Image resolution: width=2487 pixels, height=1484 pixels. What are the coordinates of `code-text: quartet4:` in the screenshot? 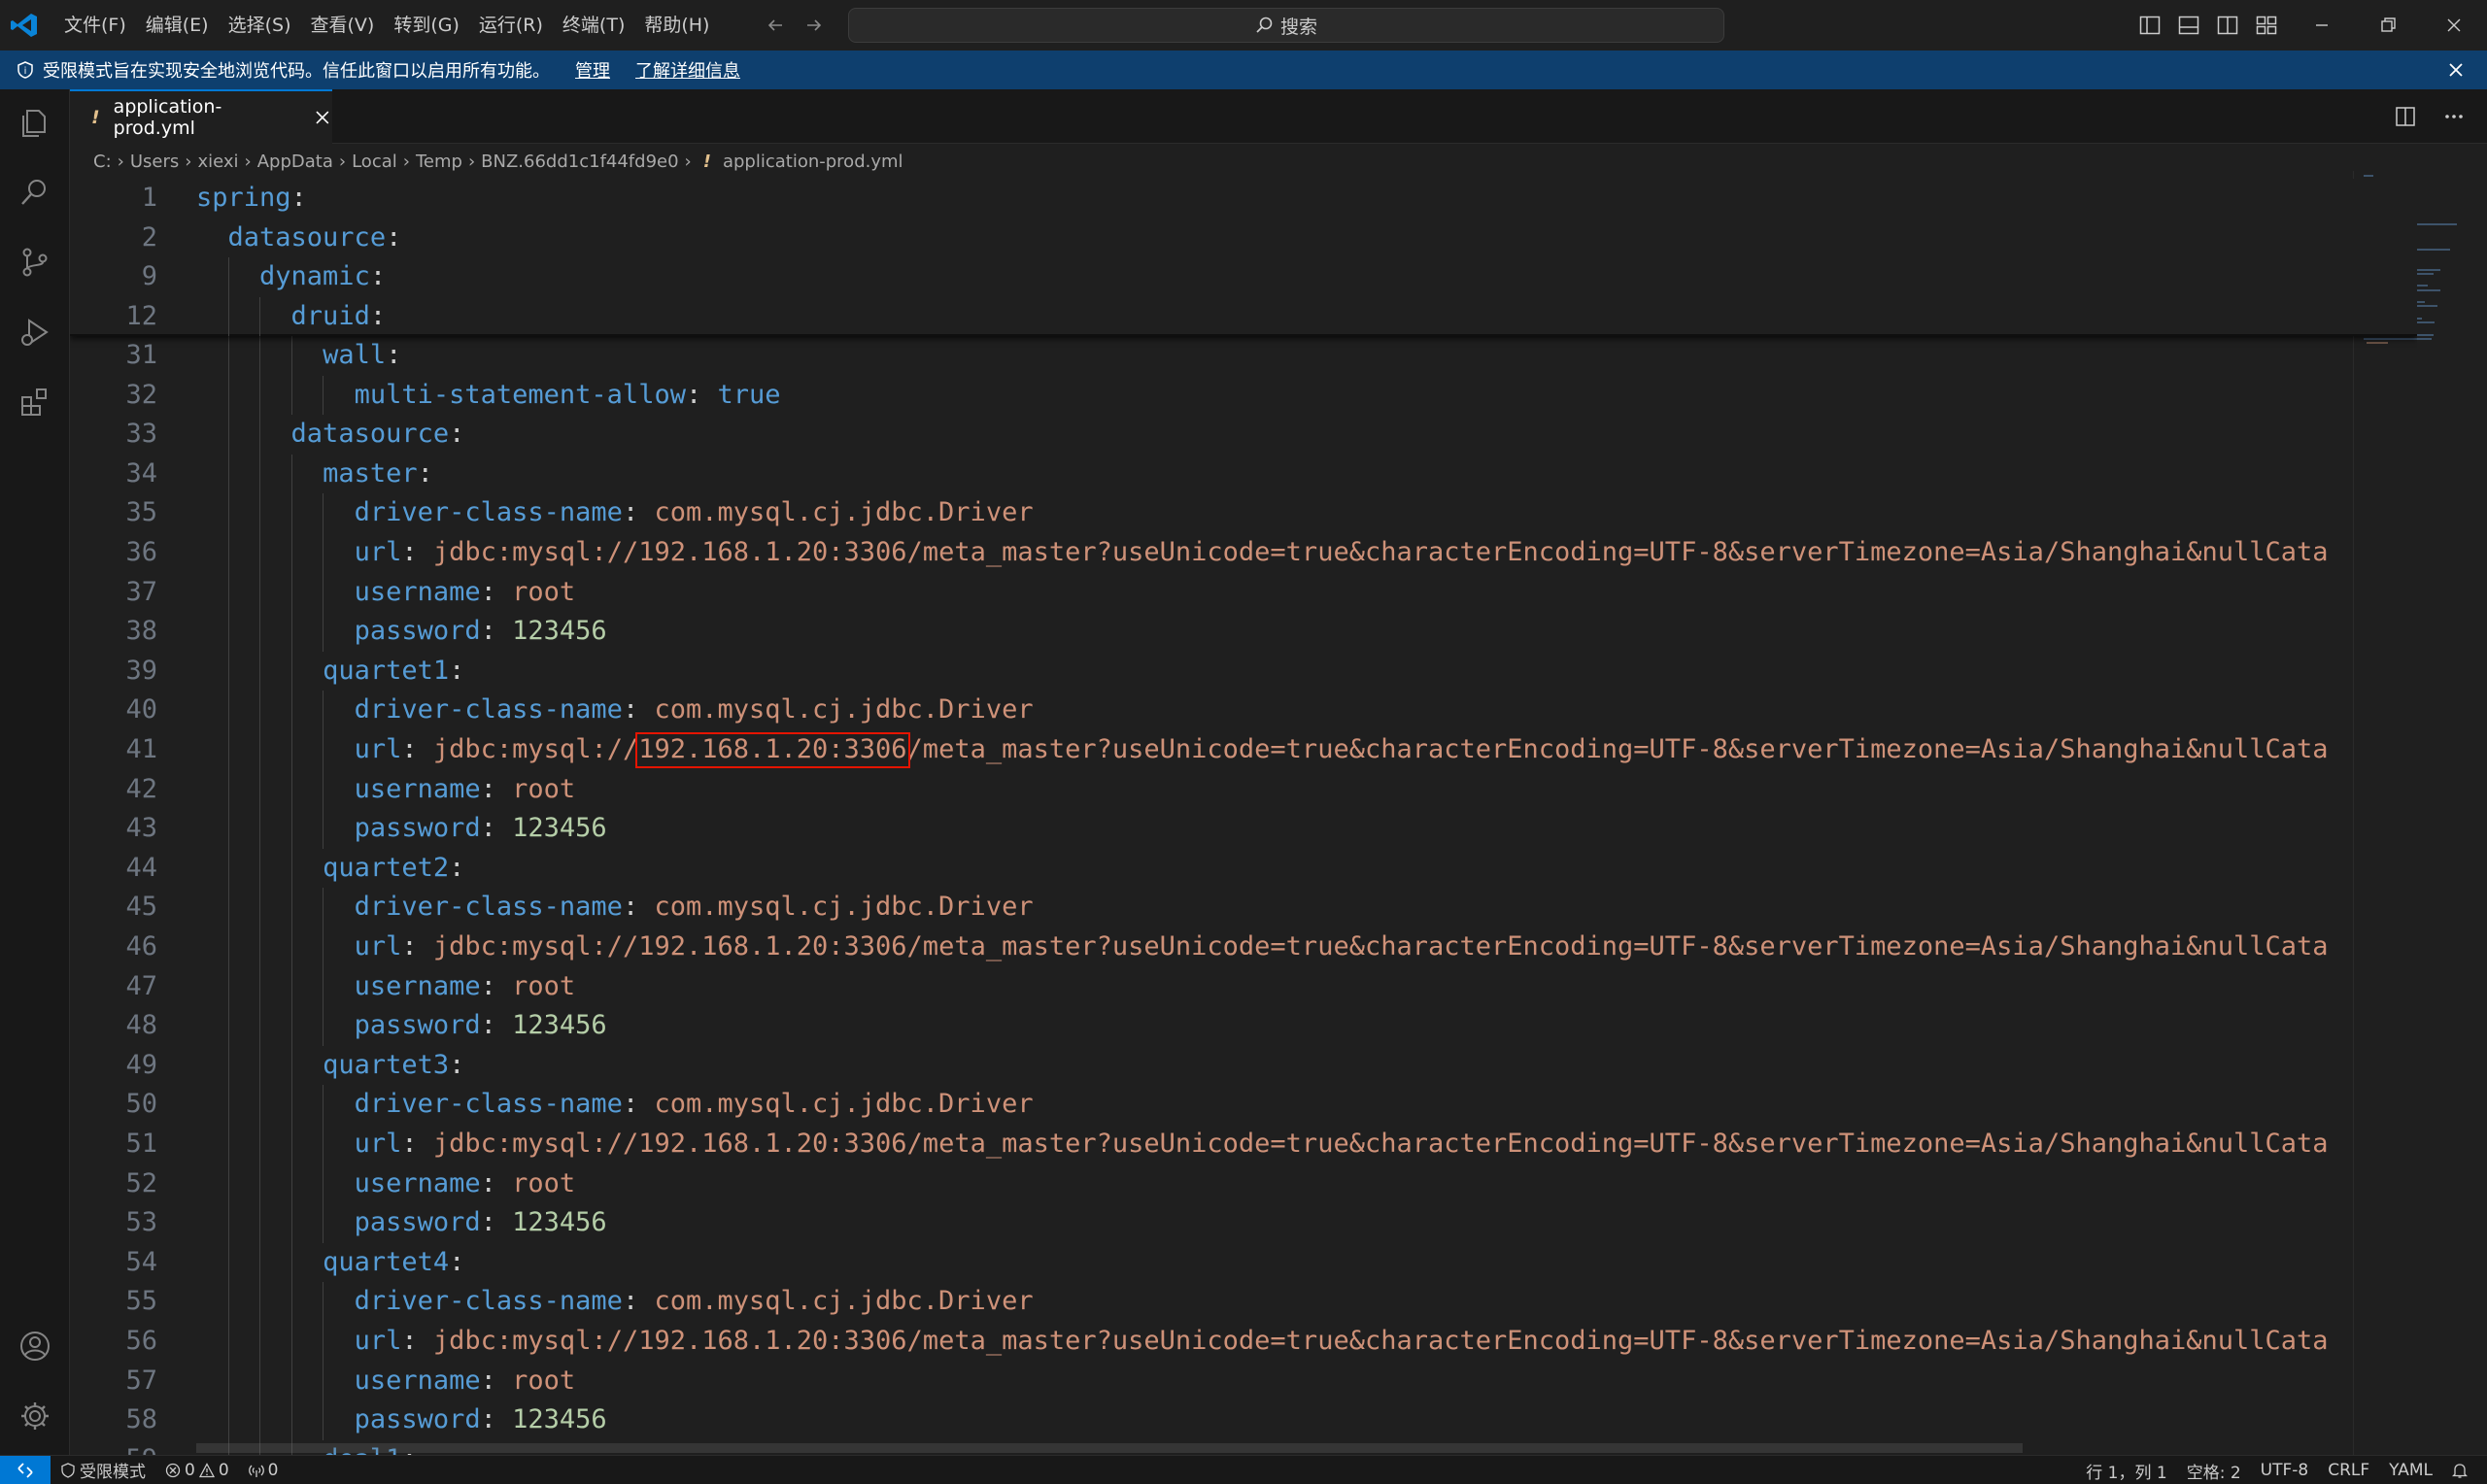 It's located at (393, 1263).